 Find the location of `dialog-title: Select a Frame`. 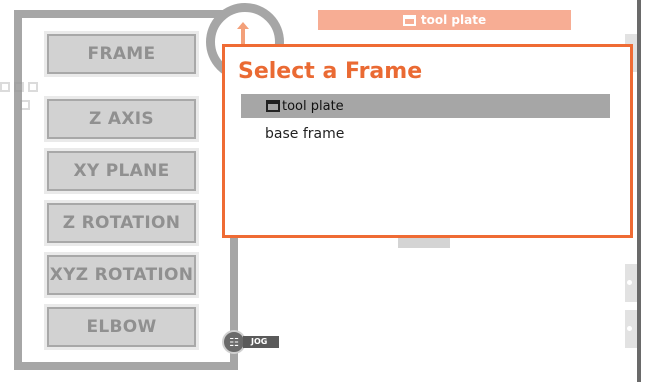

dialog-title: Select a Frame is located at coordinates (330, 71).